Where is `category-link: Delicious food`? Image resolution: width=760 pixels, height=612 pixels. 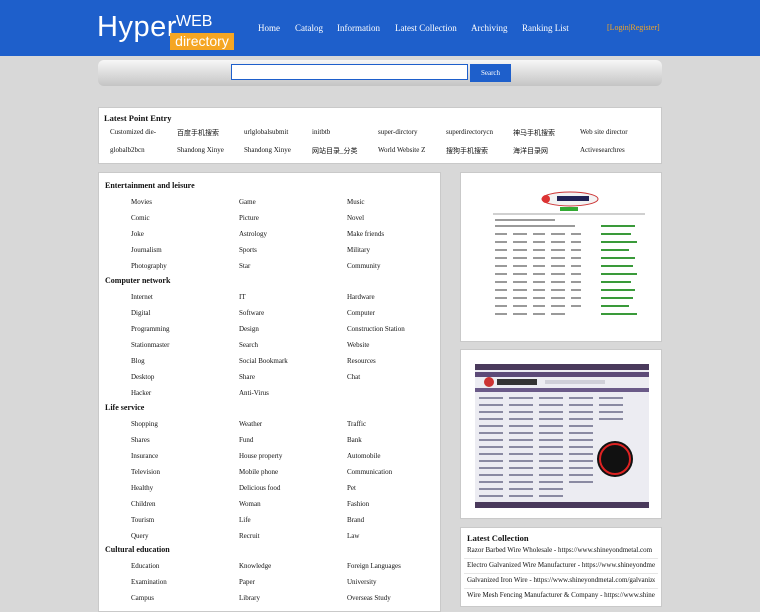
category-link: Delicious food is located at coordinates (284, 488).